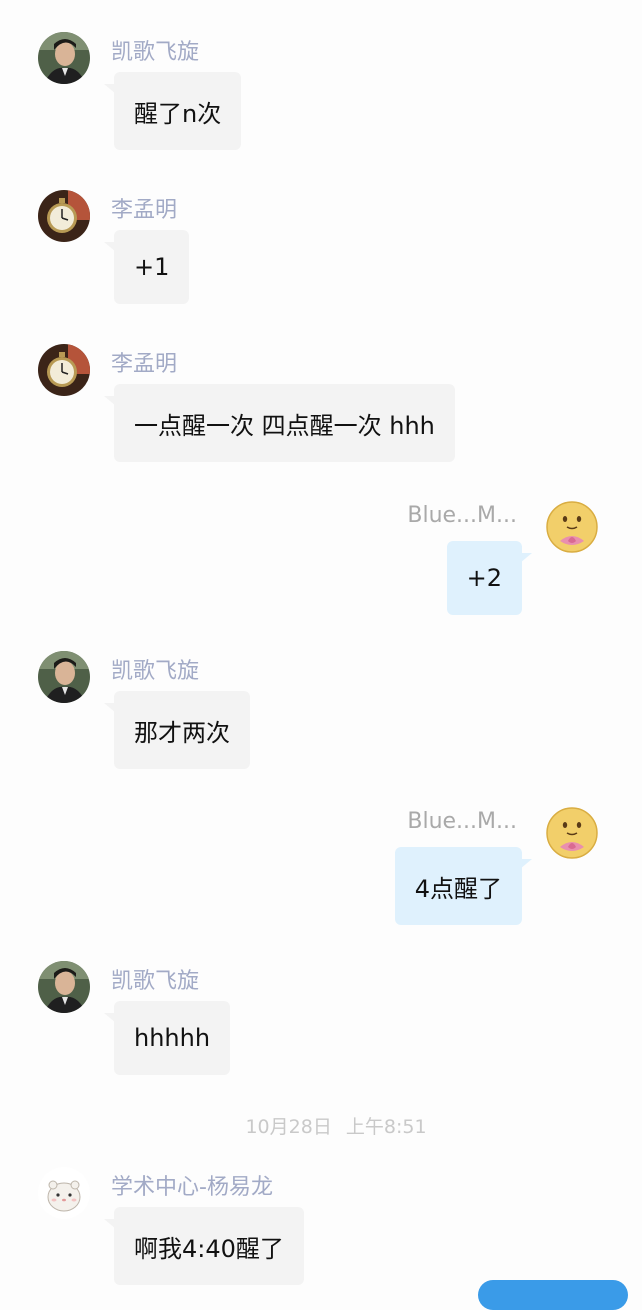  What do you see at coordinates (336, 1127) in the screenshot?
I see `timestamp-divider: 10月28日 上午8:51` at bounding box center [336, 1127].